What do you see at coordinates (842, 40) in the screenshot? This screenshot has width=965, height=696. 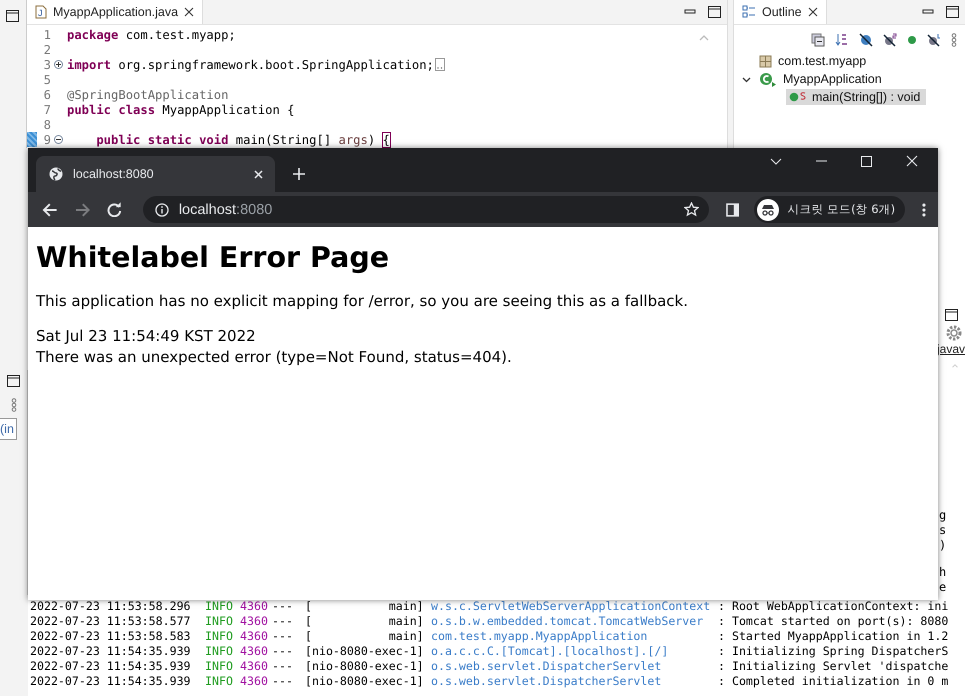 I see `sort-icon` at bounding box center [842, 40].